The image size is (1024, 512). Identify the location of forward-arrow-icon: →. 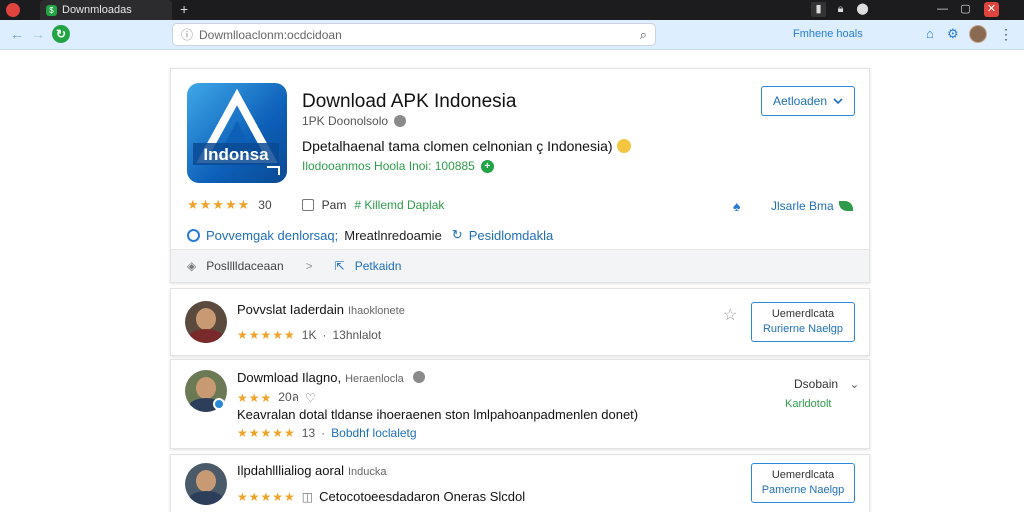
(38, 34).